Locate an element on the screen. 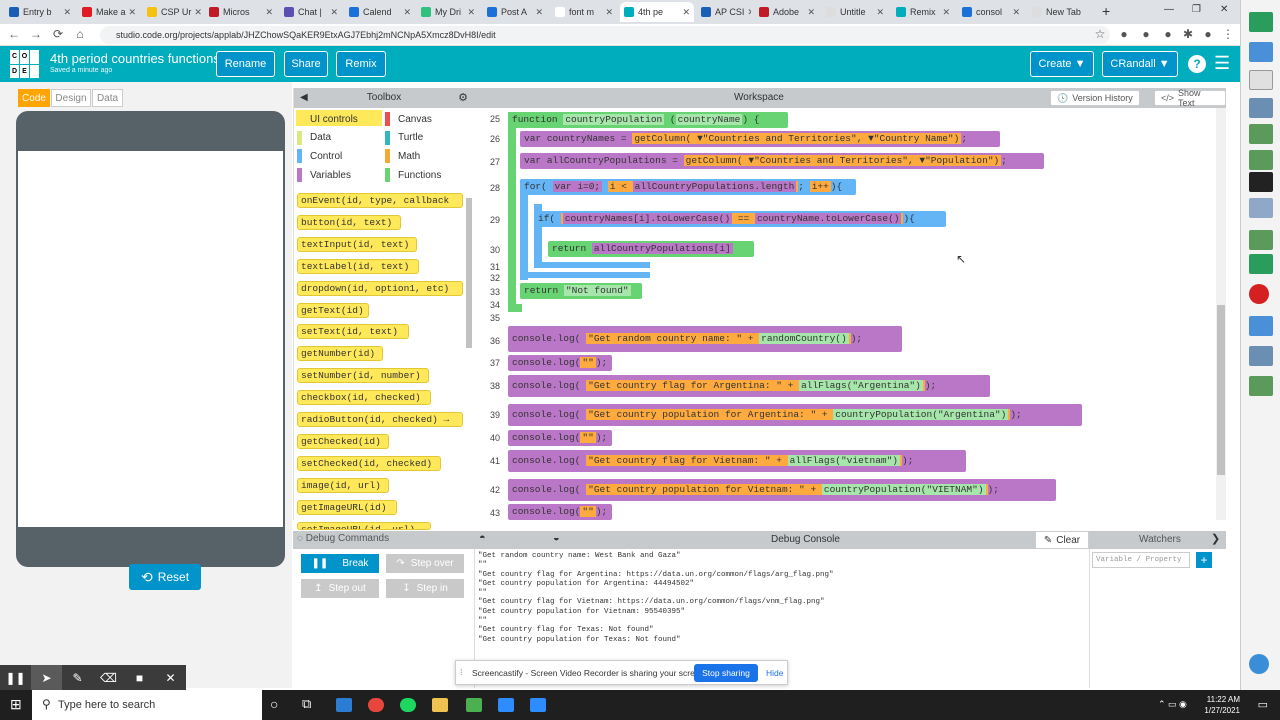 The width and height of the screenshot is (1280, 720). param-name: countryName is located at coordinates (709, 119).